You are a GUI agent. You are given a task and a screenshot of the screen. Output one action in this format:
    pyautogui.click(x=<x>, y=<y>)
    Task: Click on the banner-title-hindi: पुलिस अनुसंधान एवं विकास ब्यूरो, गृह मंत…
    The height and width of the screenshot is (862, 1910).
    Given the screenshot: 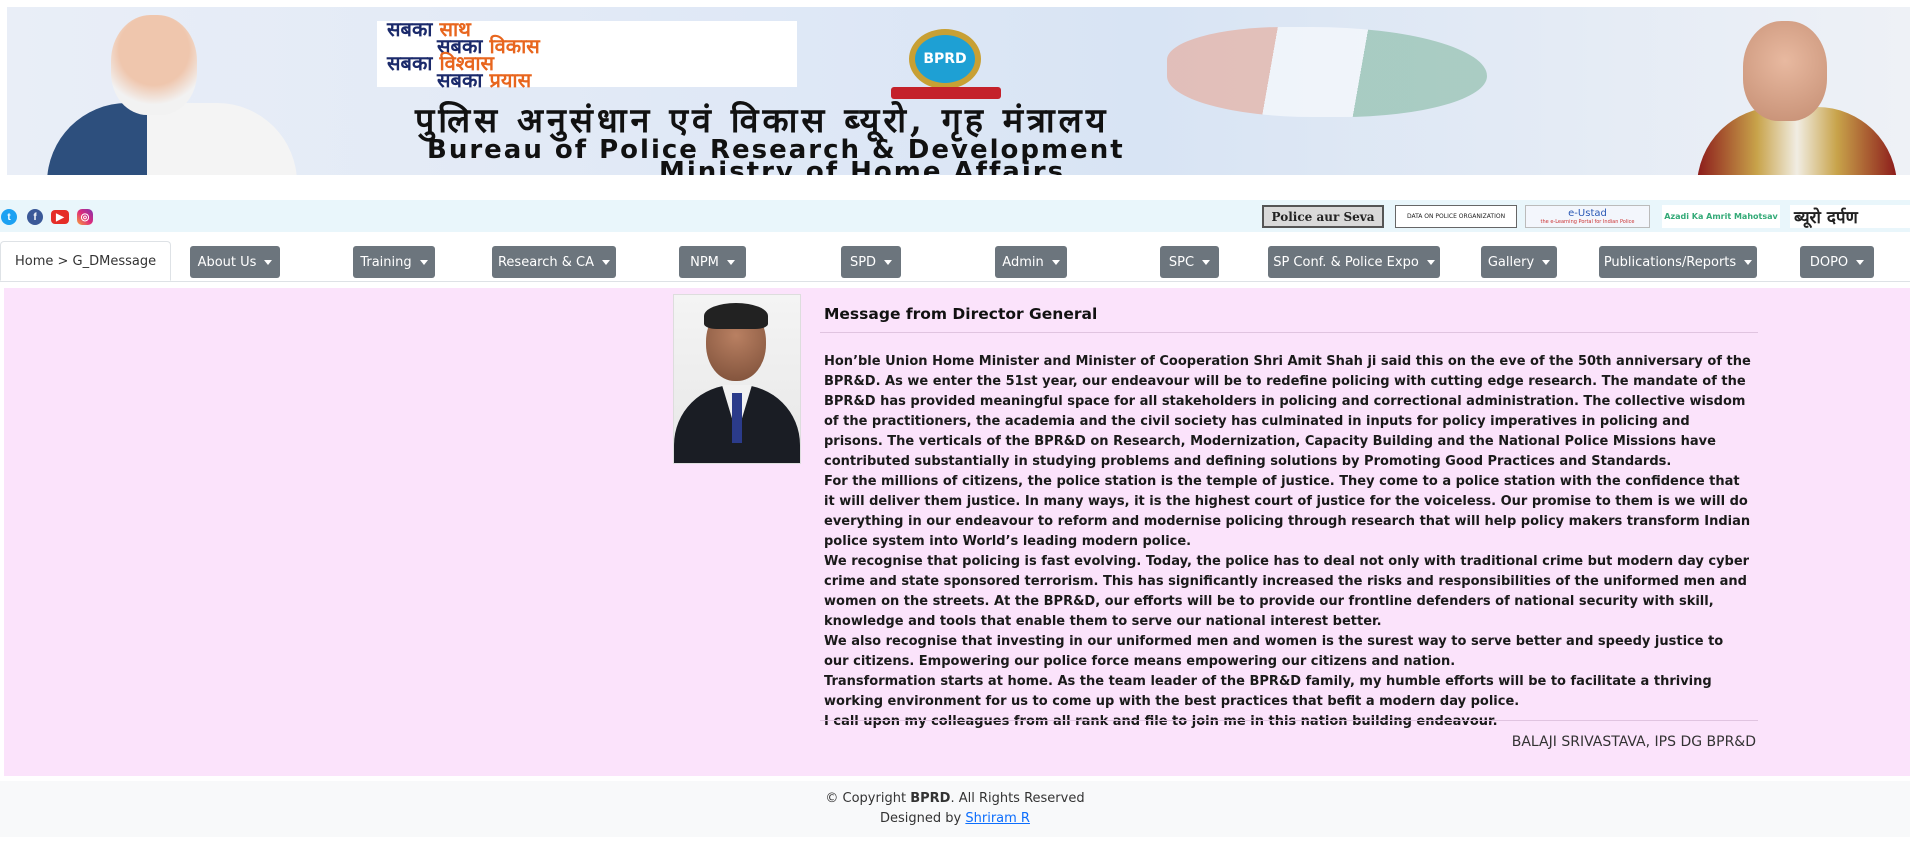 What is the action you would take?
    pyautogui.click(x=762, y=121)
    